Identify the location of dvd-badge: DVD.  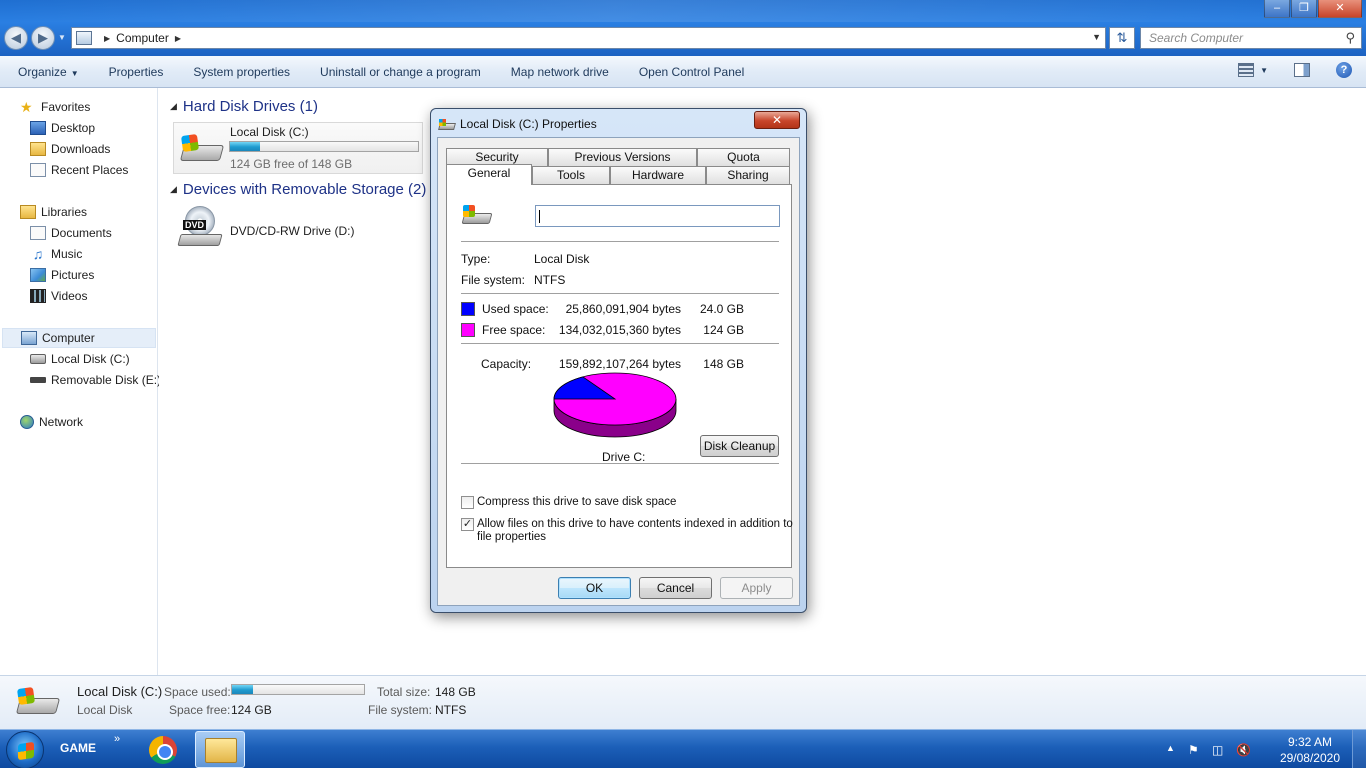
(195, 225).